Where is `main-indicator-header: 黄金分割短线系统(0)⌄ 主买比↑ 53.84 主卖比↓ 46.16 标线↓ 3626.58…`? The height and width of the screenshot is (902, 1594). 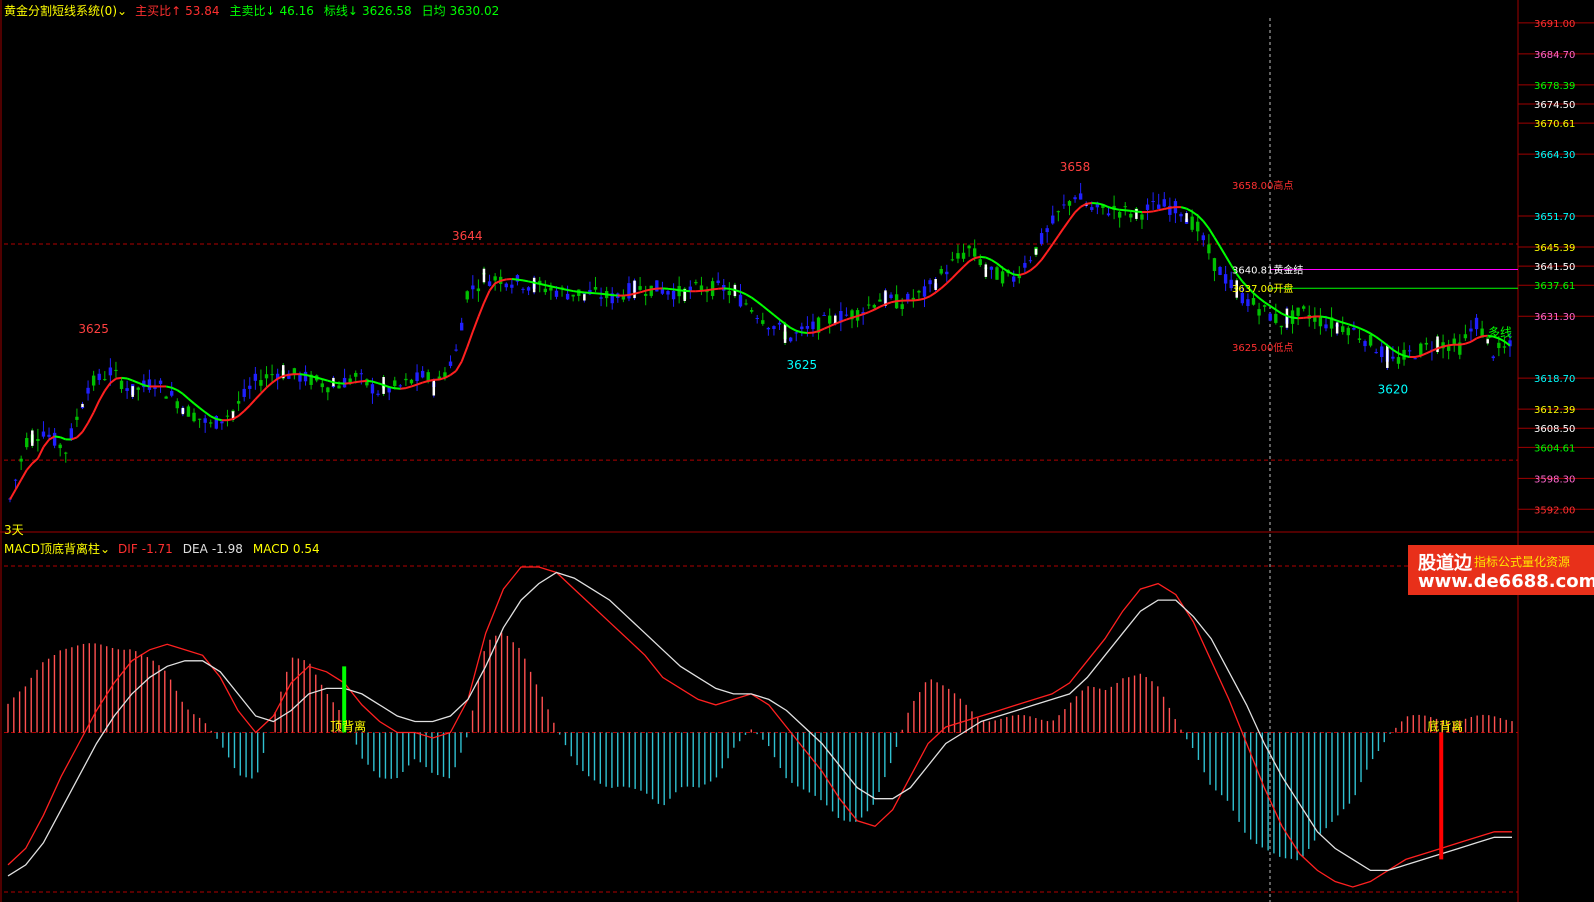
main-indicator-header: 黄金分割短线系统(0)⌄ 主买比↑ 53.84 主卖比↓ 46.16 标线↓ 3626.58… is located at coordinates (254, 10).